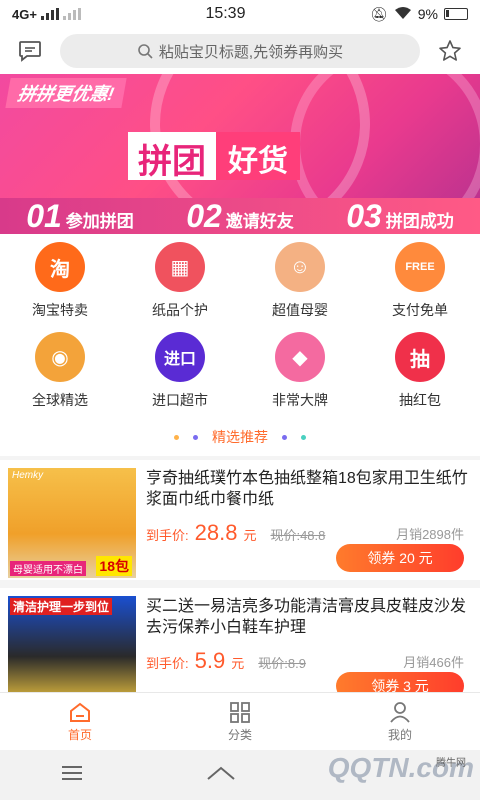 Image resolution: width=480 pixels, height=800 pixels. What do you see at coordinates (300, 310) in the screenshot?
I see `category-label: 超值母婴` at bounding box center [300, 310].